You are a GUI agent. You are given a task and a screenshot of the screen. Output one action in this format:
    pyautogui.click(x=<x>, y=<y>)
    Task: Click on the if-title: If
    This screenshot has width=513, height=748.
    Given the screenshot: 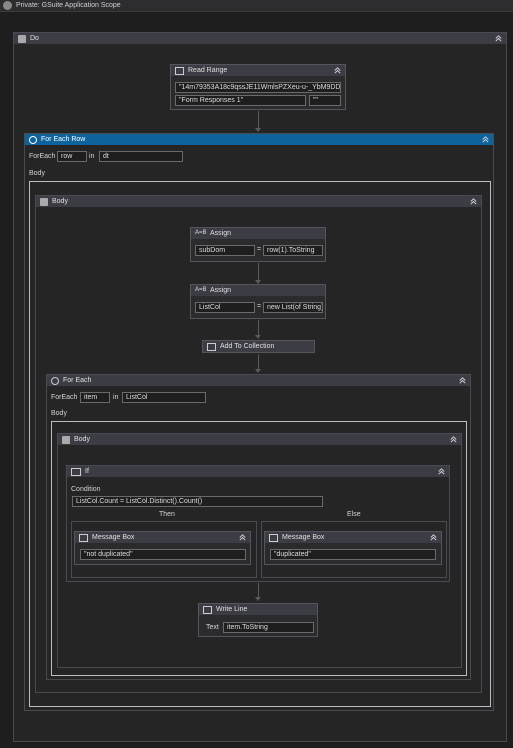 What is the action you would take?
    pyautogui.click(x=87, y=471)
    